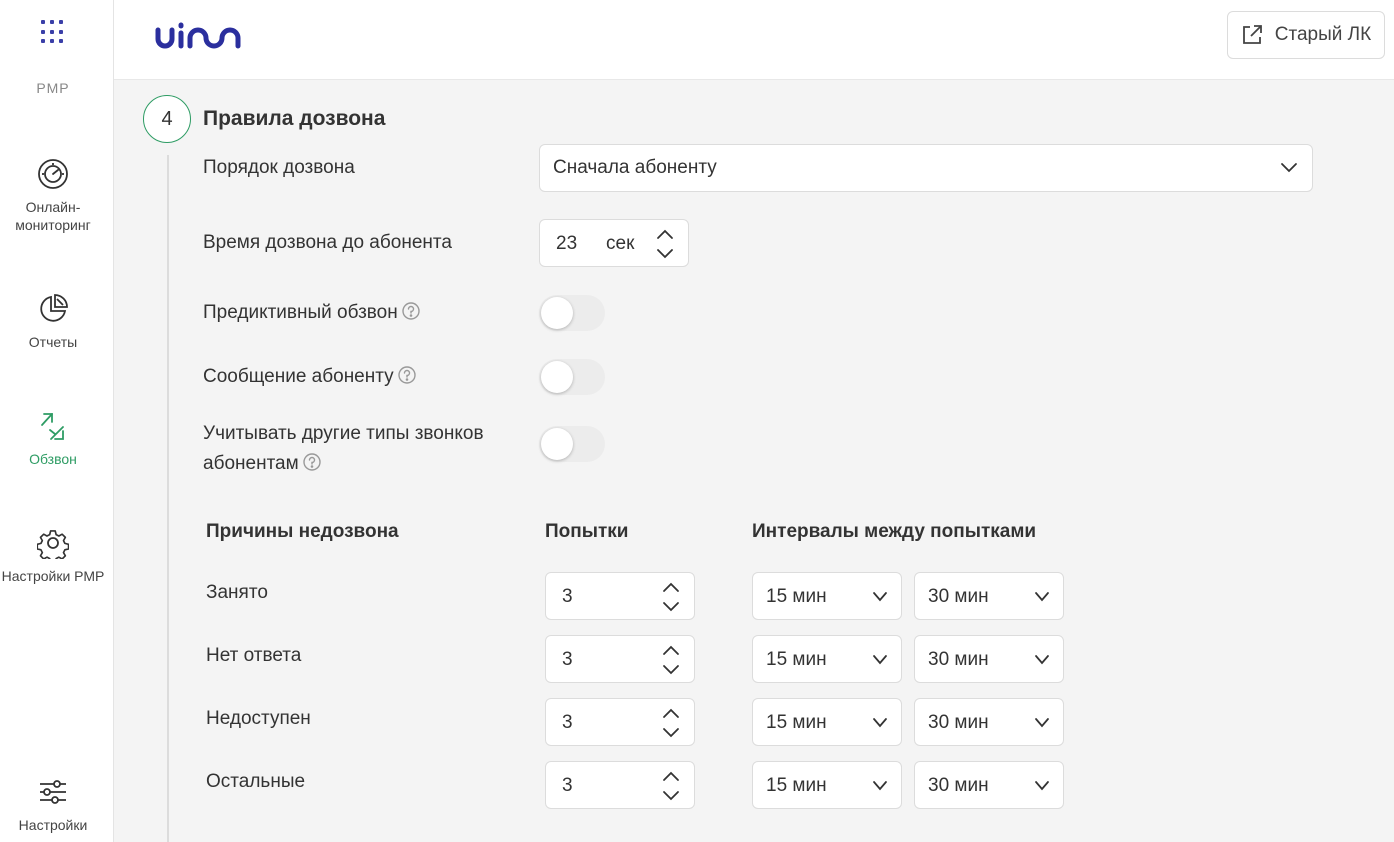 The image size is (1394, 842). What do you see at coordinates (53, 792) in the screenshot?
I see `sliders-icon` at bounding box center [53, 792].